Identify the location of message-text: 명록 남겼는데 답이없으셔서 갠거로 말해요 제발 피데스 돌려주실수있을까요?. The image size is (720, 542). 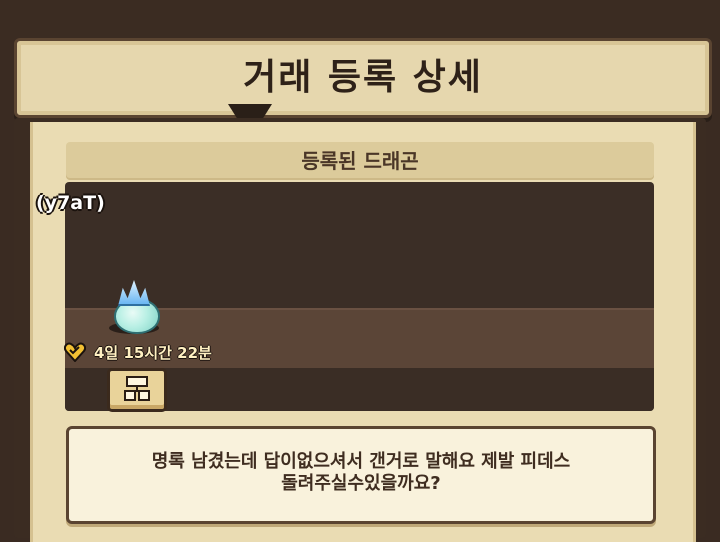
(361, 473).